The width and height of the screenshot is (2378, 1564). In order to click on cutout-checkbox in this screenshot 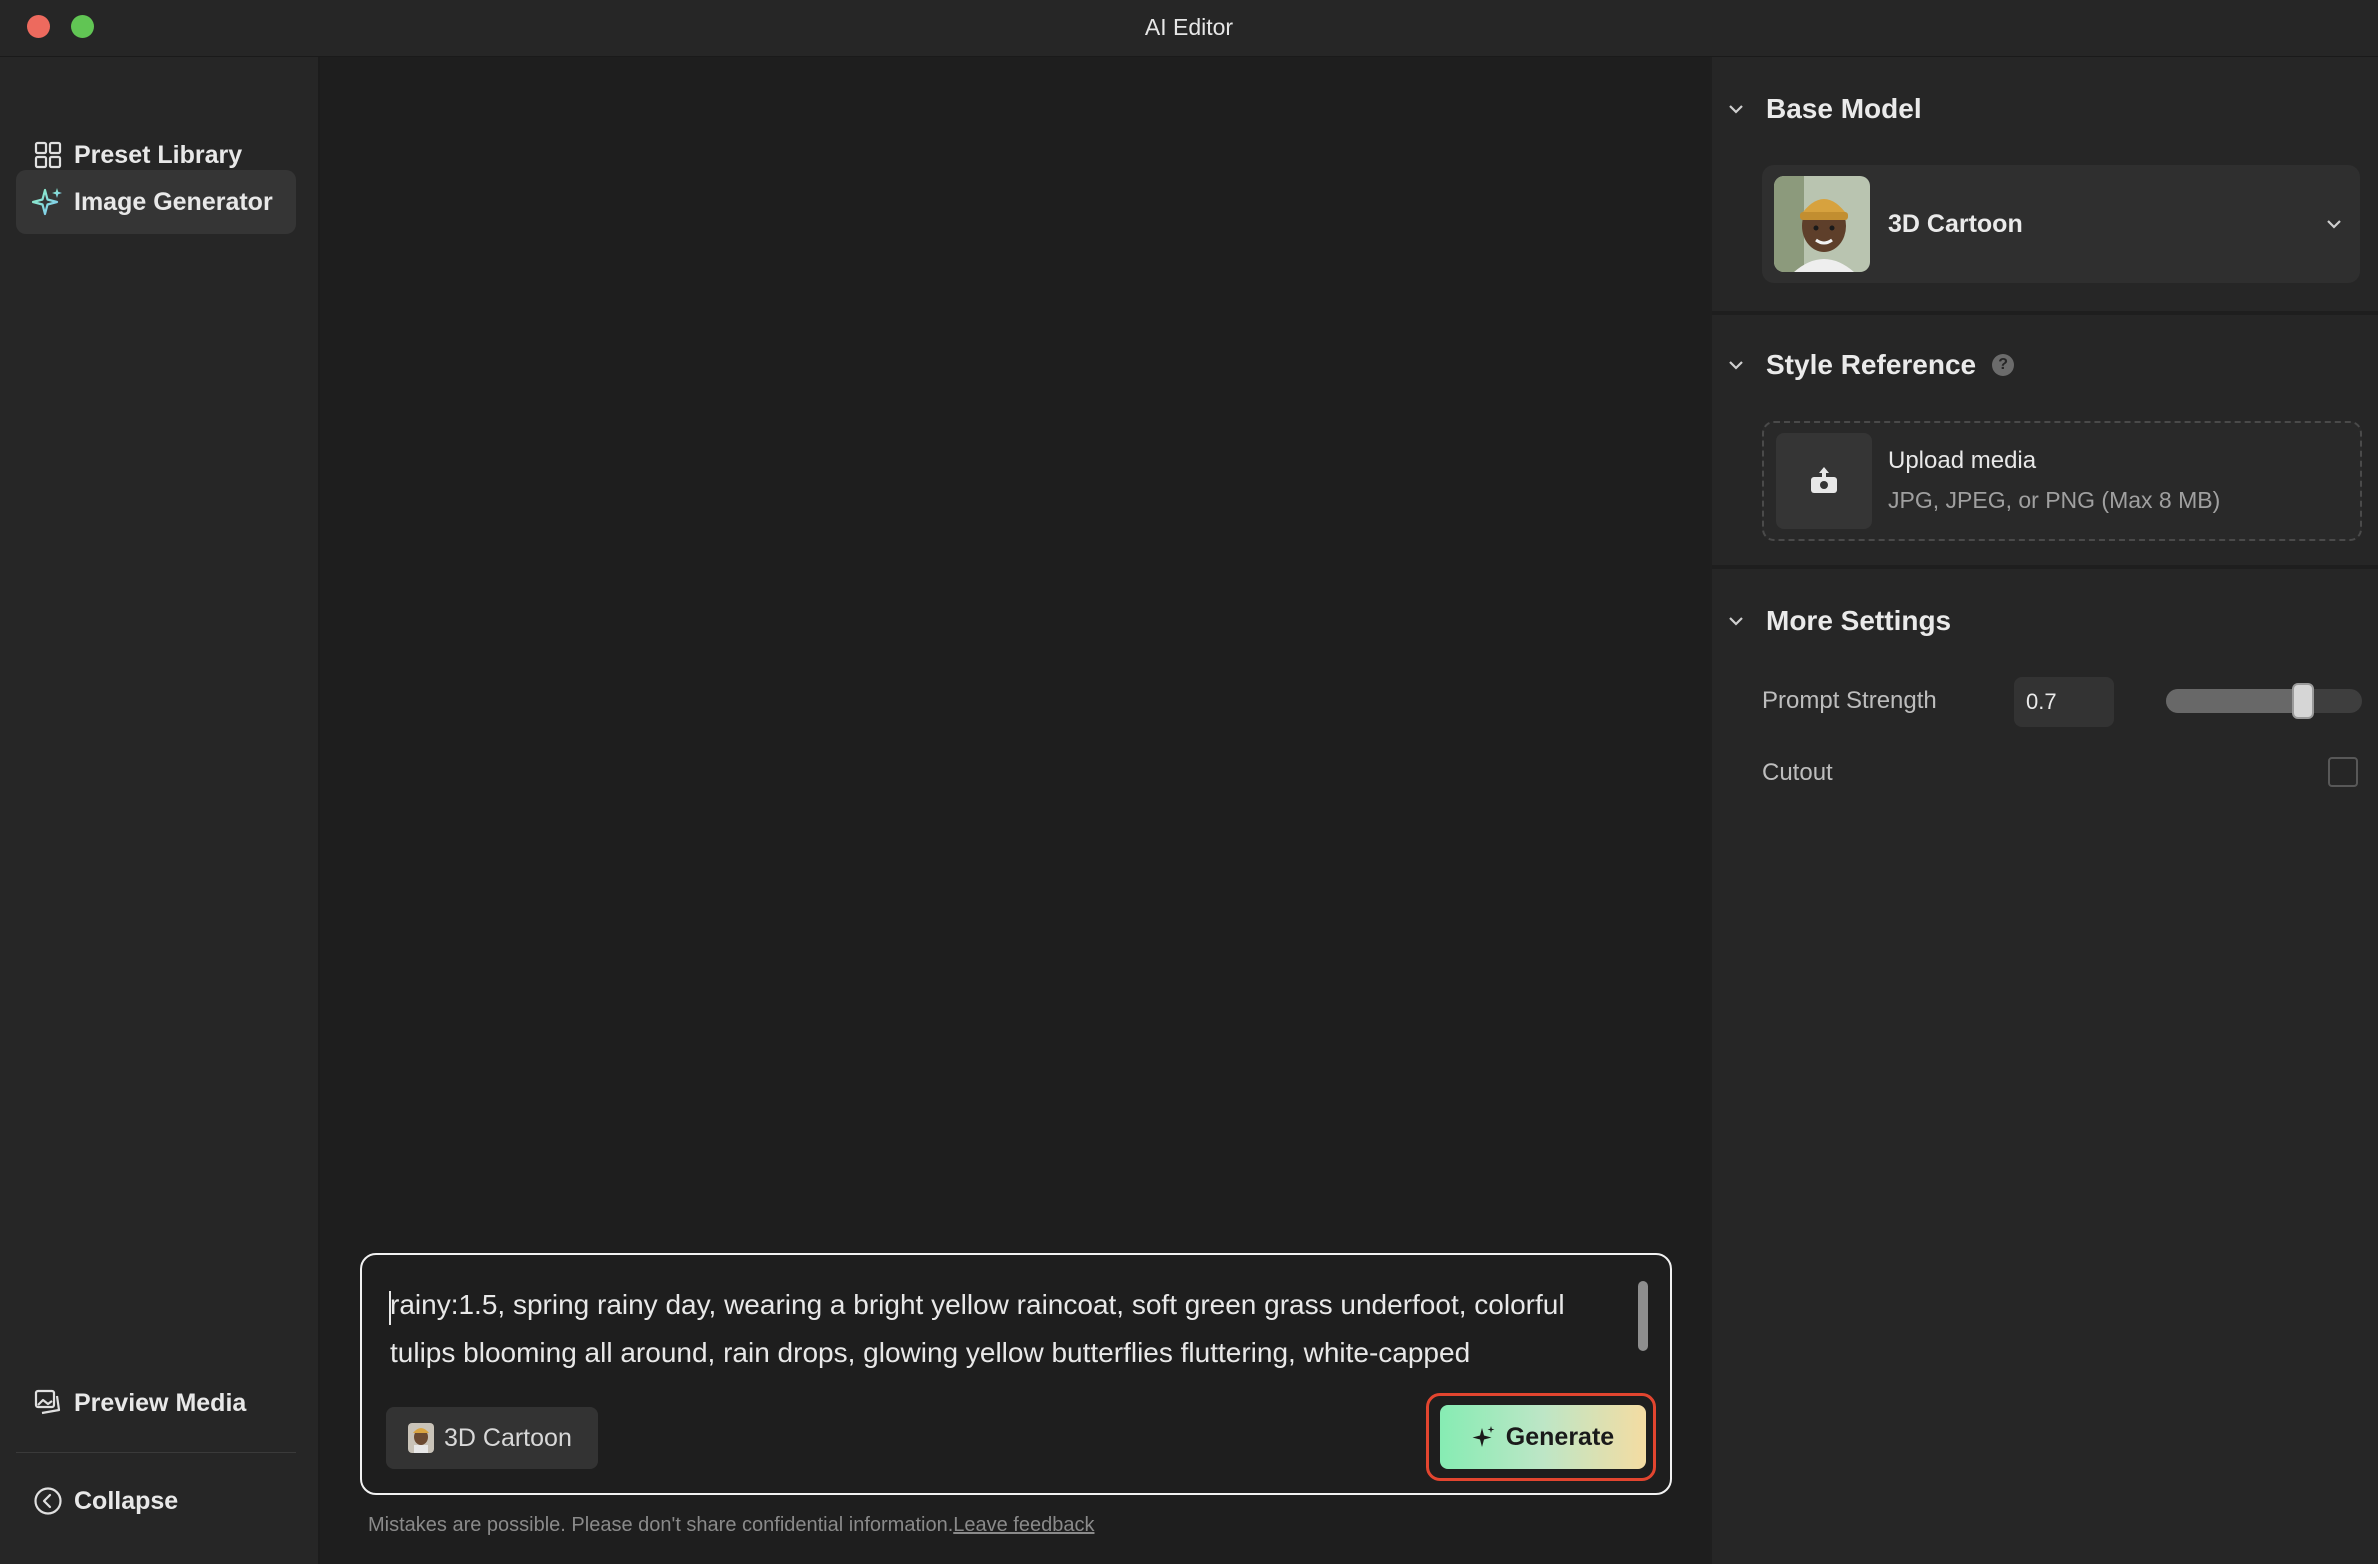, I will do `click(2343, 772)`.